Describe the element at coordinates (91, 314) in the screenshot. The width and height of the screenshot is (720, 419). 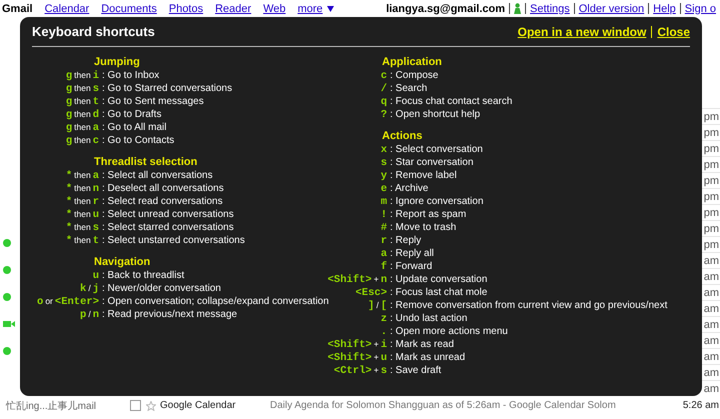
I see `shortcut-keys: p / n` at that location.